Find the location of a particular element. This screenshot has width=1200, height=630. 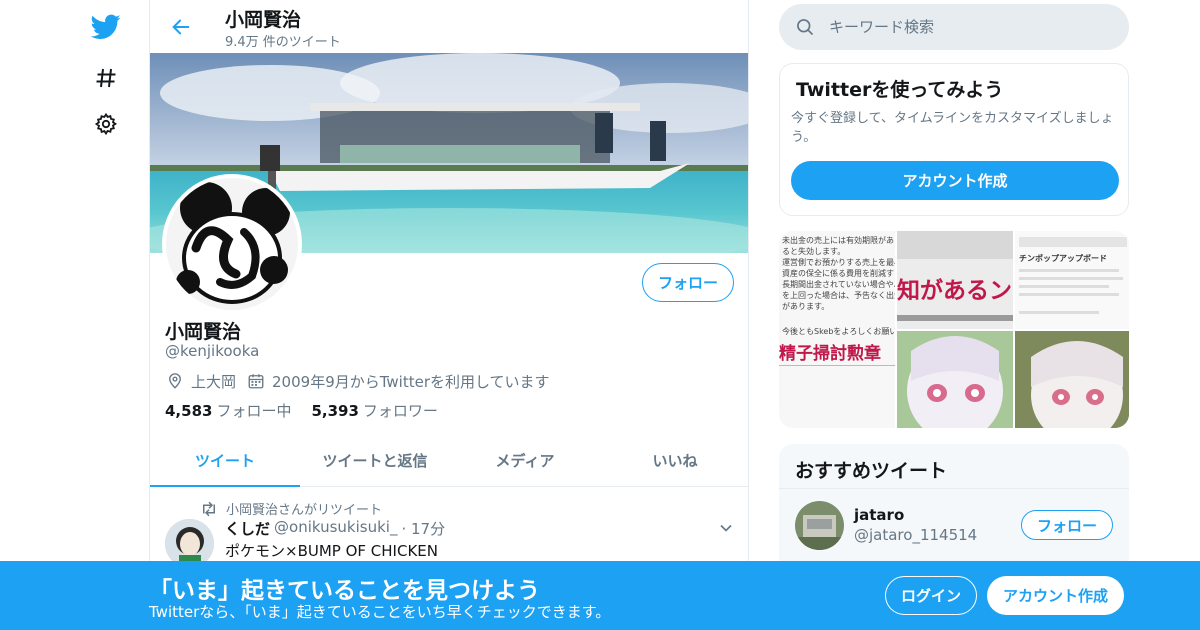

profile-avatar is located at coordinates (232, 244).